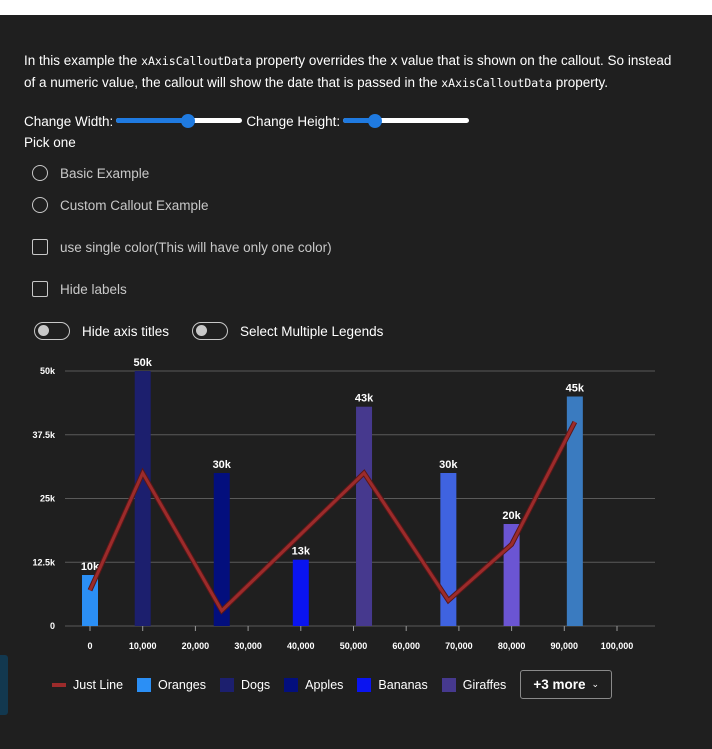  What do you see at coordinates (559, 684) in the screenshot?
I see `more-legends-label: +3 more` at bounding box center [559, 684].